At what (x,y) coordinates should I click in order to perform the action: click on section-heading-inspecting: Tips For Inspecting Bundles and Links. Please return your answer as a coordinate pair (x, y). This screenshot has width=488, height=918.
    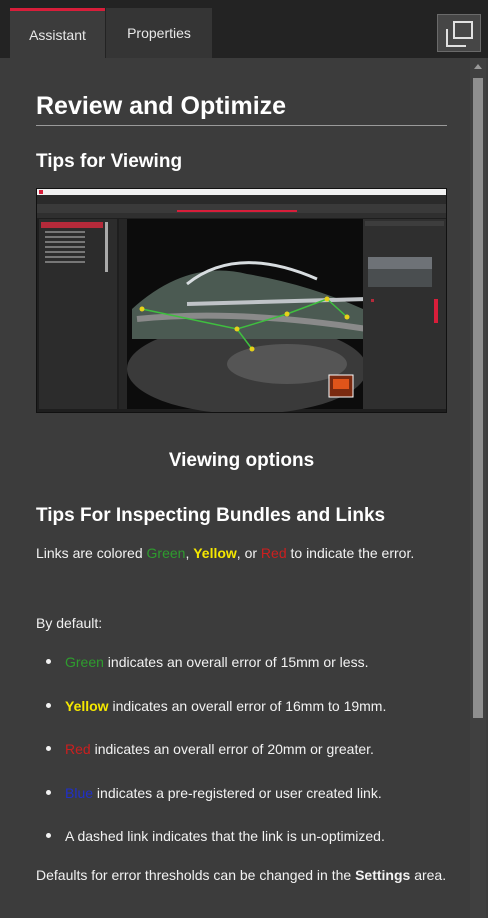
    Looking at the image, I should click on (211, 515).